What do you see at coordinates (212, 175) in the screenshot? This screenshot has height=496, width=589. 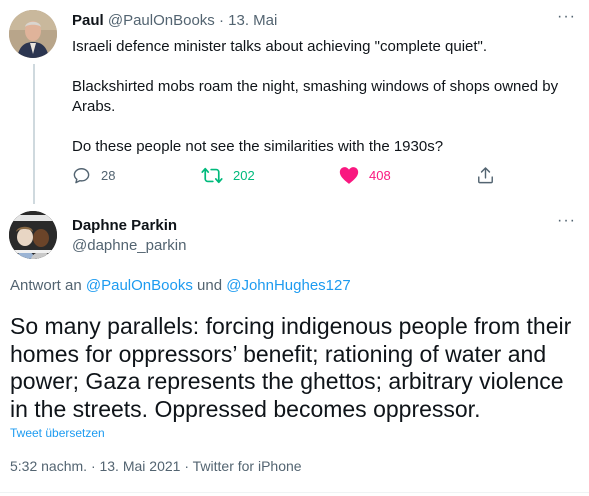 I see `retweet-icon` at bounding box center [212, 175].